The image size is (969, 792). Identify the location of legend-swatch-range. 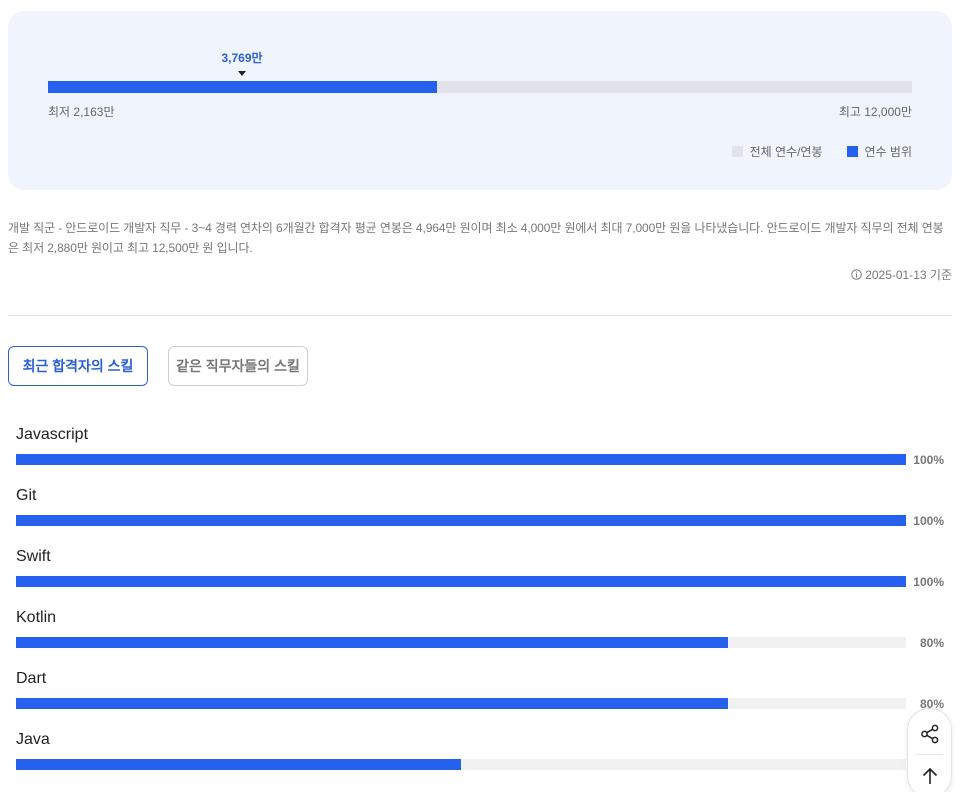
(852, 151).